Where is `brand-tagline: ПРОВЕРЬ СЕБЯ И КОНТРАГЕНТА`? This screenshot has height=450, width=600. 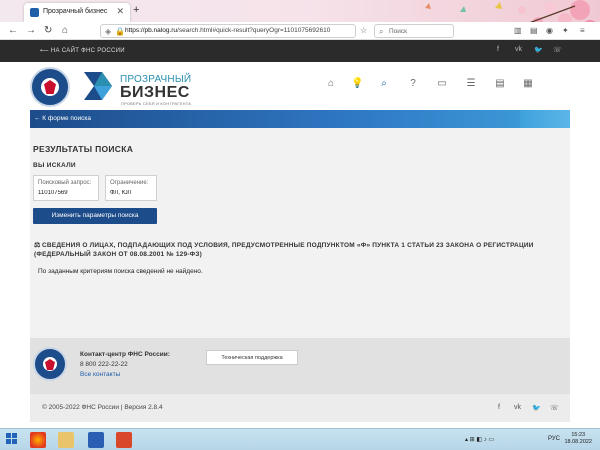 brand-tagline: ПРОВЕРЬ СЕБЯ И КОНТРАГЕНТА is located at coordinates (156, 103).